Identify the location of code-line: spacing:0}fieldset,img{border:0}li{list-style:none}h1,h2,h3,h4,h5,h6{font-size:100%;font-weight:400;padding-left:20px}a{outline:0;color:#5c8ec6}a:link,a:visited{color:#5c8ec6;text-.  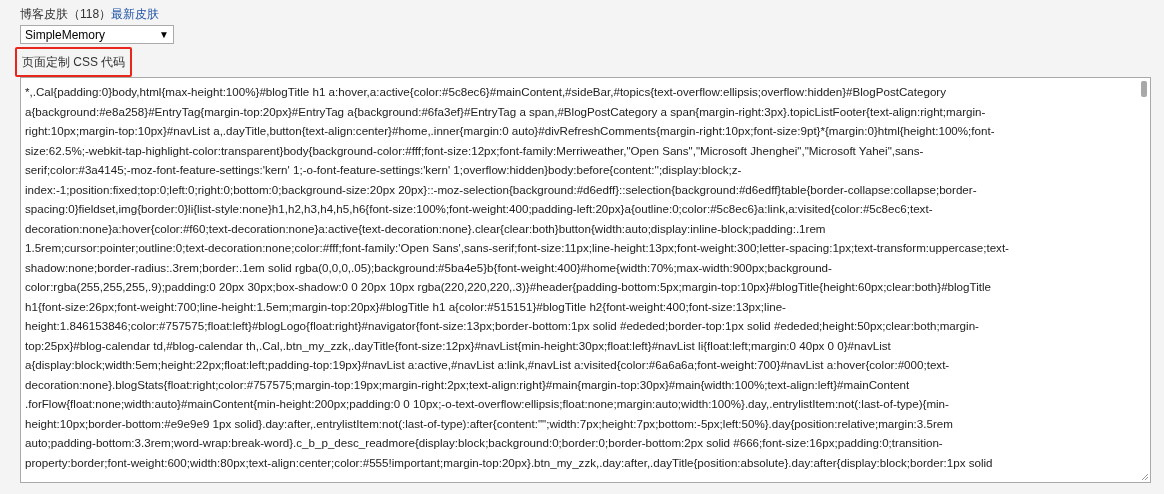
(479, 209).